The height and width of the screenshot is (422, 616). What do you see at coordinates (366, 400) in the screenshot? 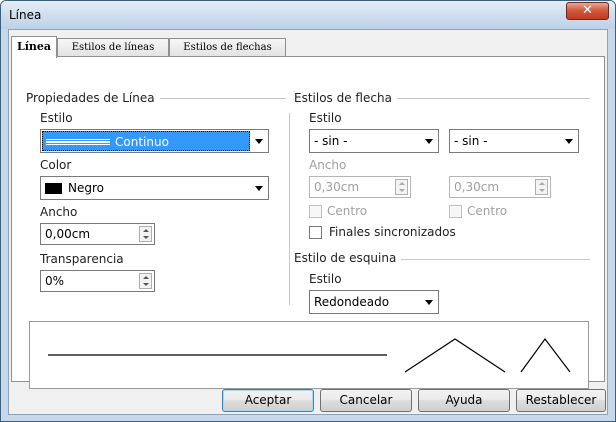
I see `cancel-button: Cancelar` at bounding box center [366, 400].